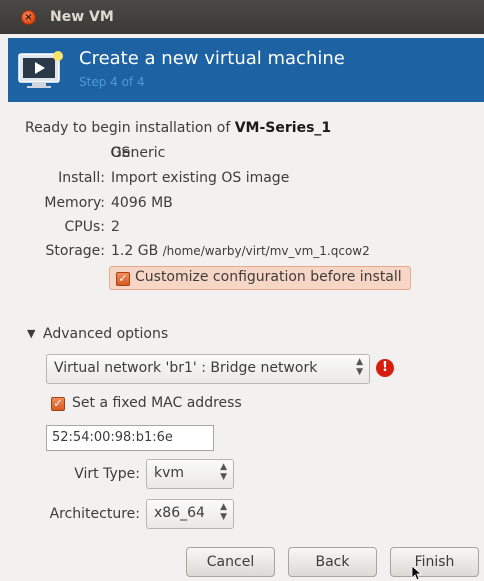  Describe the element at coordinates (123, 279) in the screenshot. I see `customize-checkbox: ✓` at that location.